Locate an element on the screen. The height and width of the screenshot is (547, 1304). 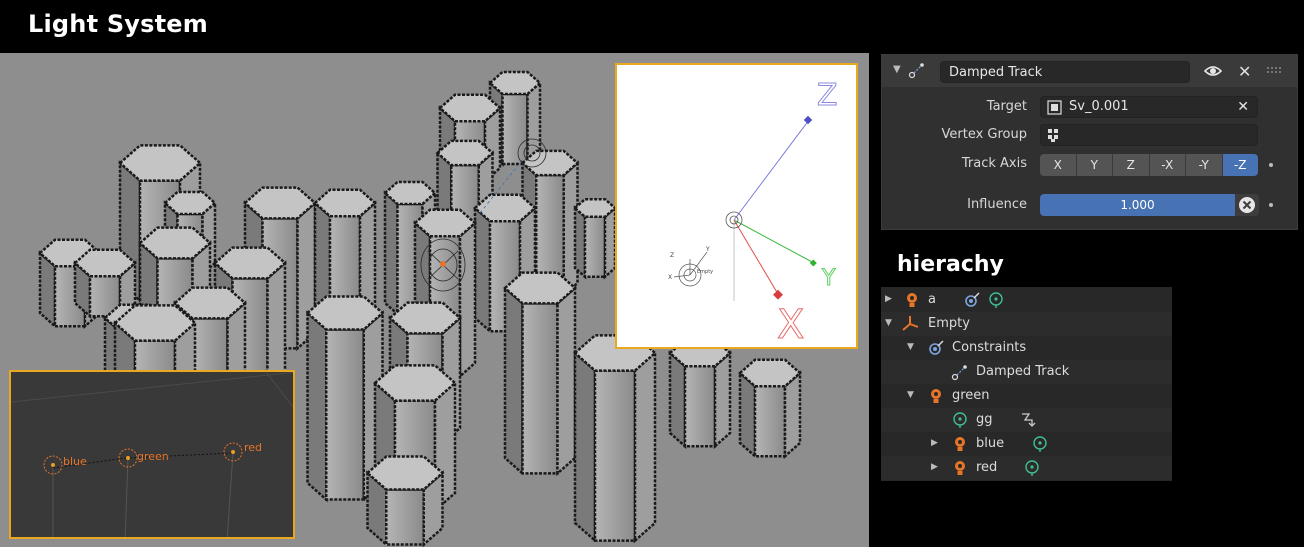
small-z-label: Z is located at coordinates (672, 255).